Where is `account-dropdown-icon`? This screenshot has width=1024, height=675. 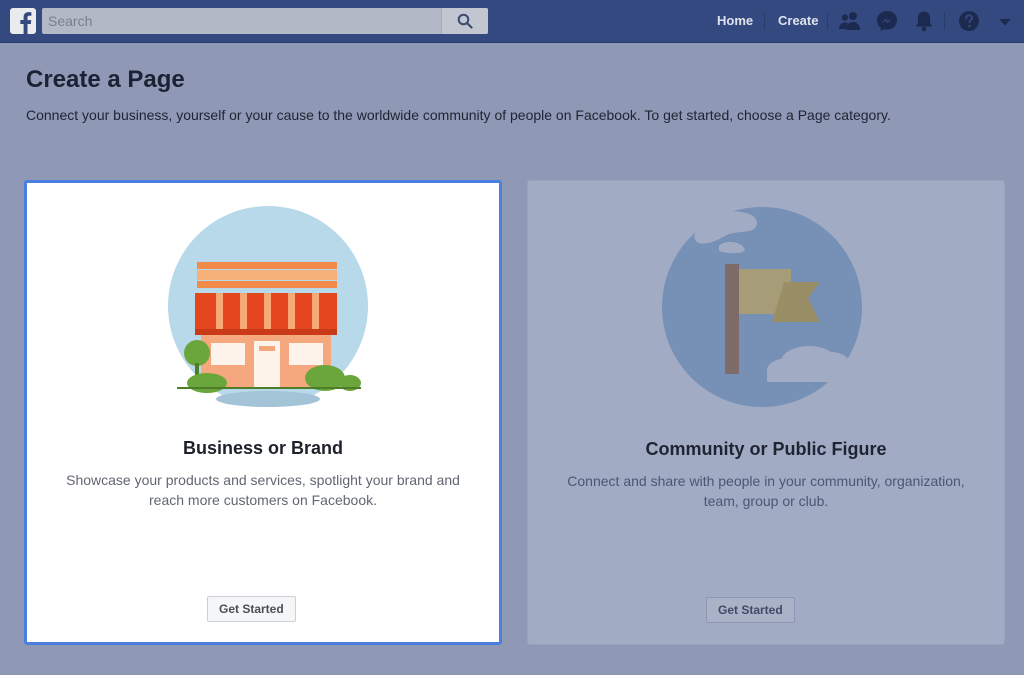
account-dropdown-icon is located at coordinates (1005, 21).